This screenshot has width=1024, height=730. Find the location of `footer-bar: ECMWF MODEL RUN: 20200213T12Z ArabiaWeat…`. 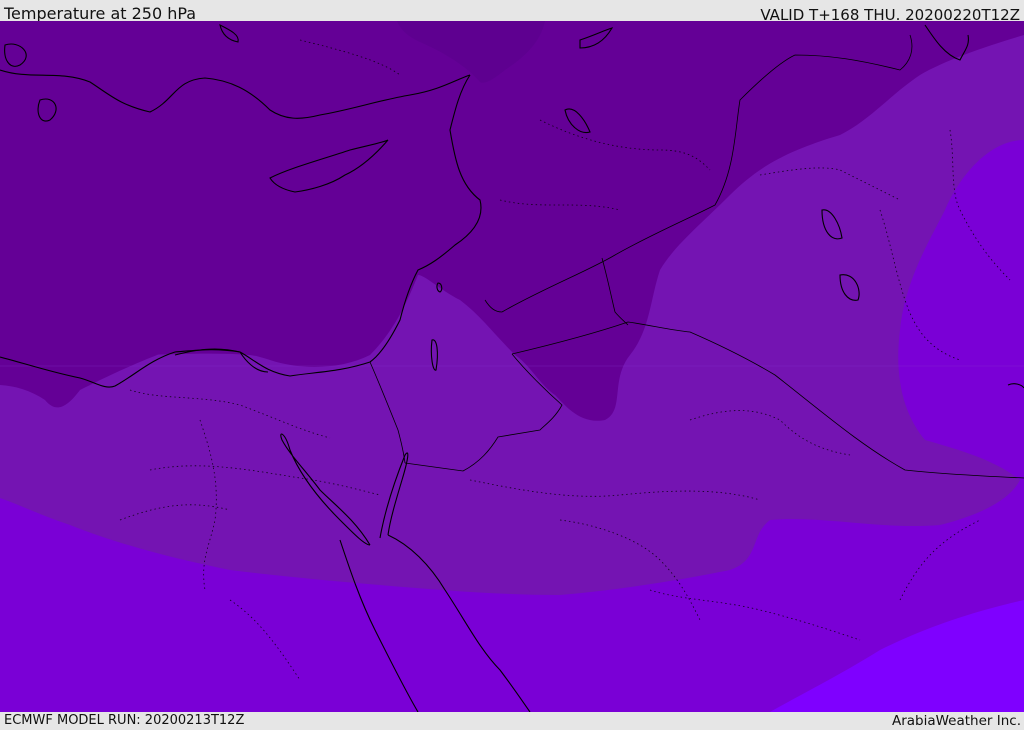

footer-bar: ECMWF MODEL RUN: 20200213T12Z ArabiaWeat… is located at coordinates (512, 720).